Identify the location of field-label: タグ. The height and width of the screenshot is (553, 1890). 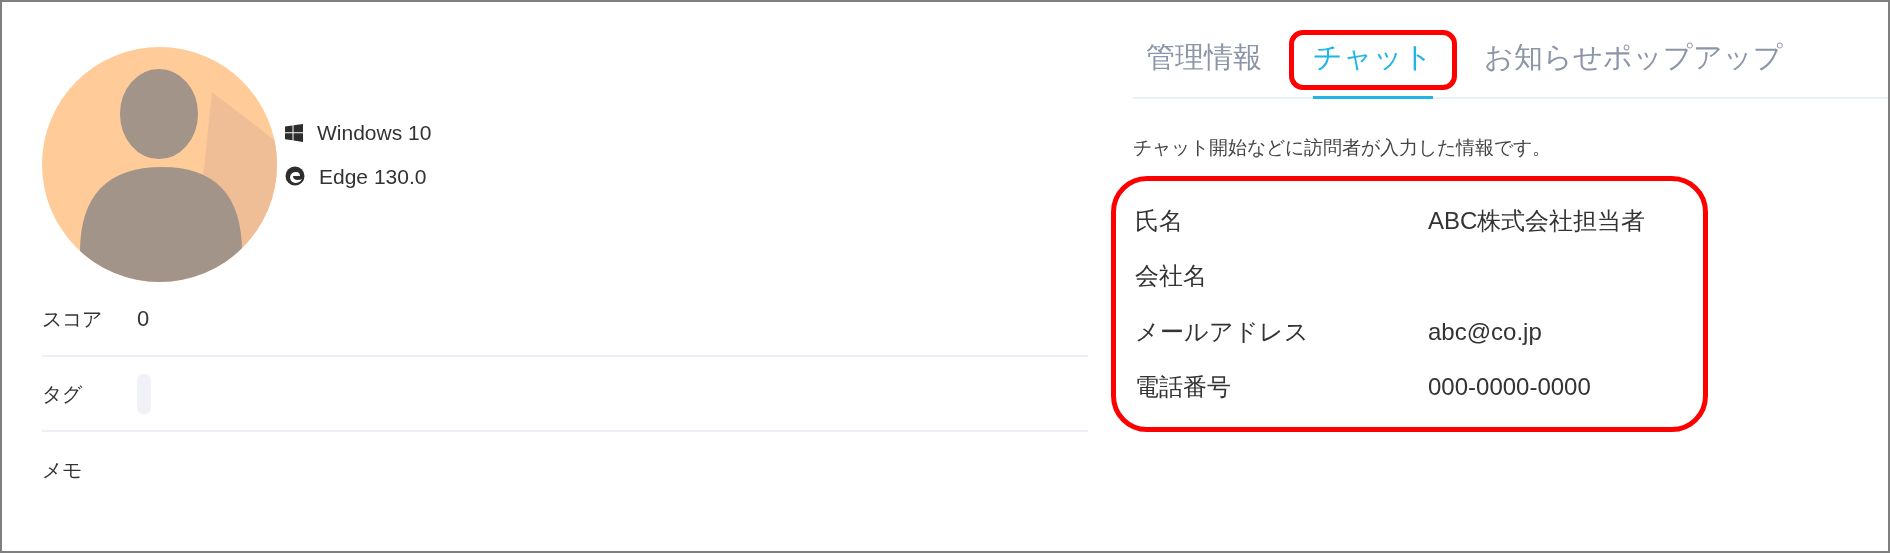
(62, 394).